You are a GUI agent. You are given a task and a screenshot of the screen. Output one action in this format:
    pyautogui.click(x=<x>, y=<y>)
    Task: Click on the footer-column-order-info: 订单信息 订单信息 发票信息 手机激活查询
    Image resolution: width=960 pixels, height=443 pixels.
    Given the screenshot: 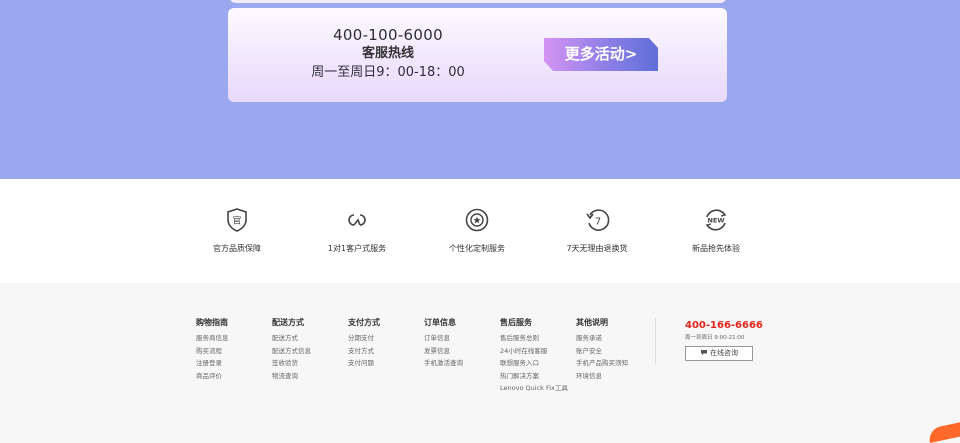 What is the action you would take?
    pyautogui.click(x=443, y=343)
    